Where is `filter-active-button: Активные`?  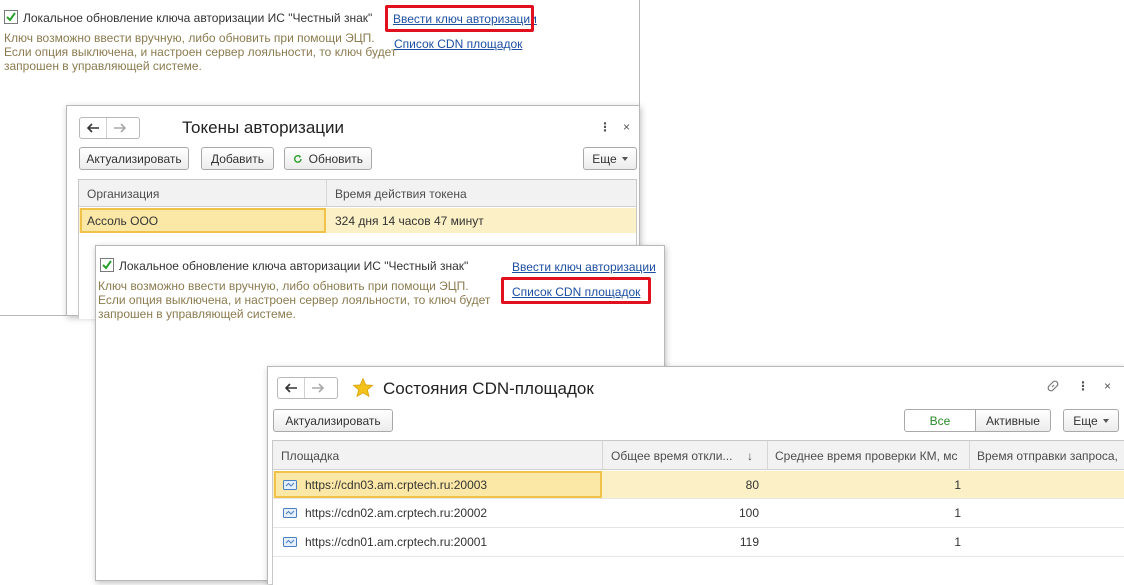
filter-active-button: Активные is located at coordinates (1013, 420).